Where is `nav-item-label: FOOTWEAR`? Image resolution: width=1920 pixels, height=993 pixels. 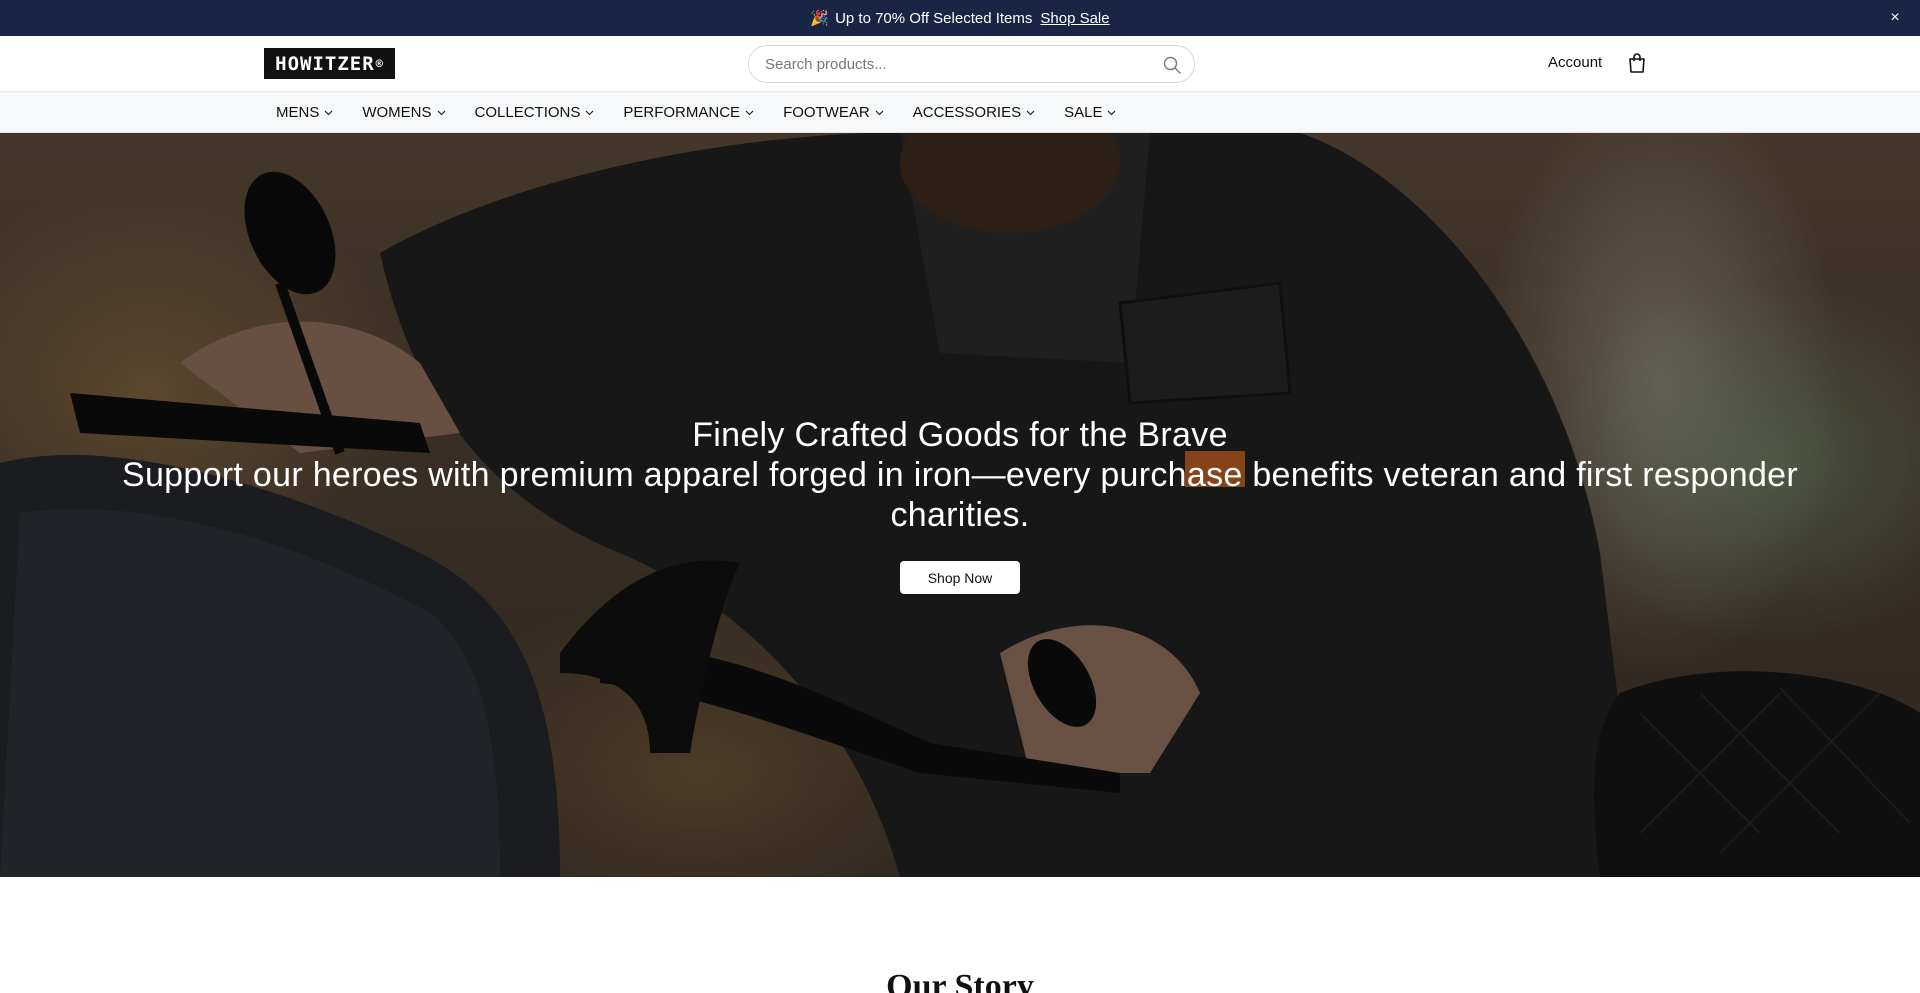
nav-item-label: FOOTWEAR is located at coordinates (826, 112).